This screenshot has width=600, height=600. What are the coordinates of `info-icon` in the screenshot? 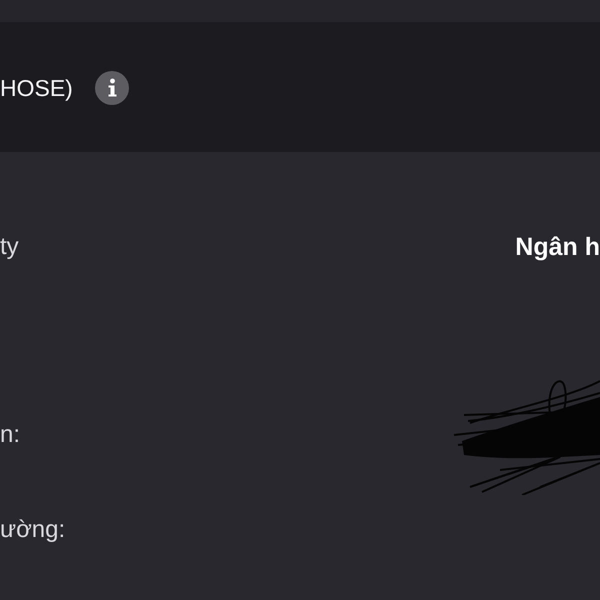 It's located at (111, 88).